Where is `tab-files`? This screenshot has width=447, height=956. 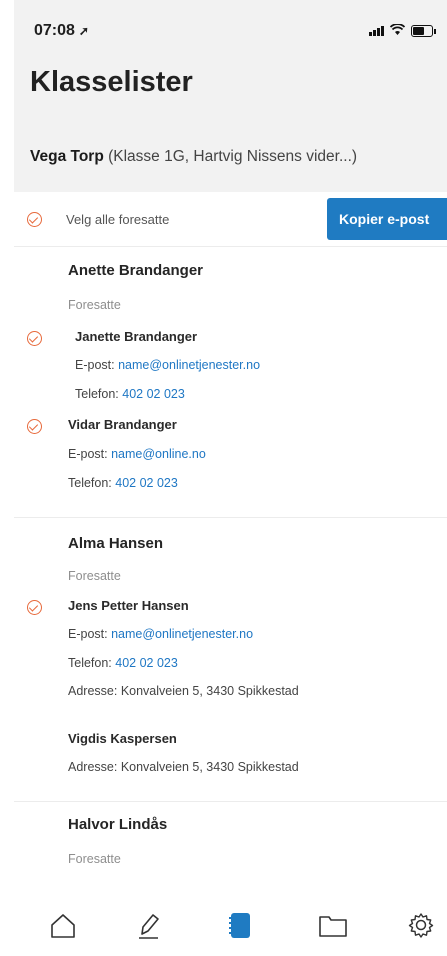
tab-files is located at coordinates (332, 925).